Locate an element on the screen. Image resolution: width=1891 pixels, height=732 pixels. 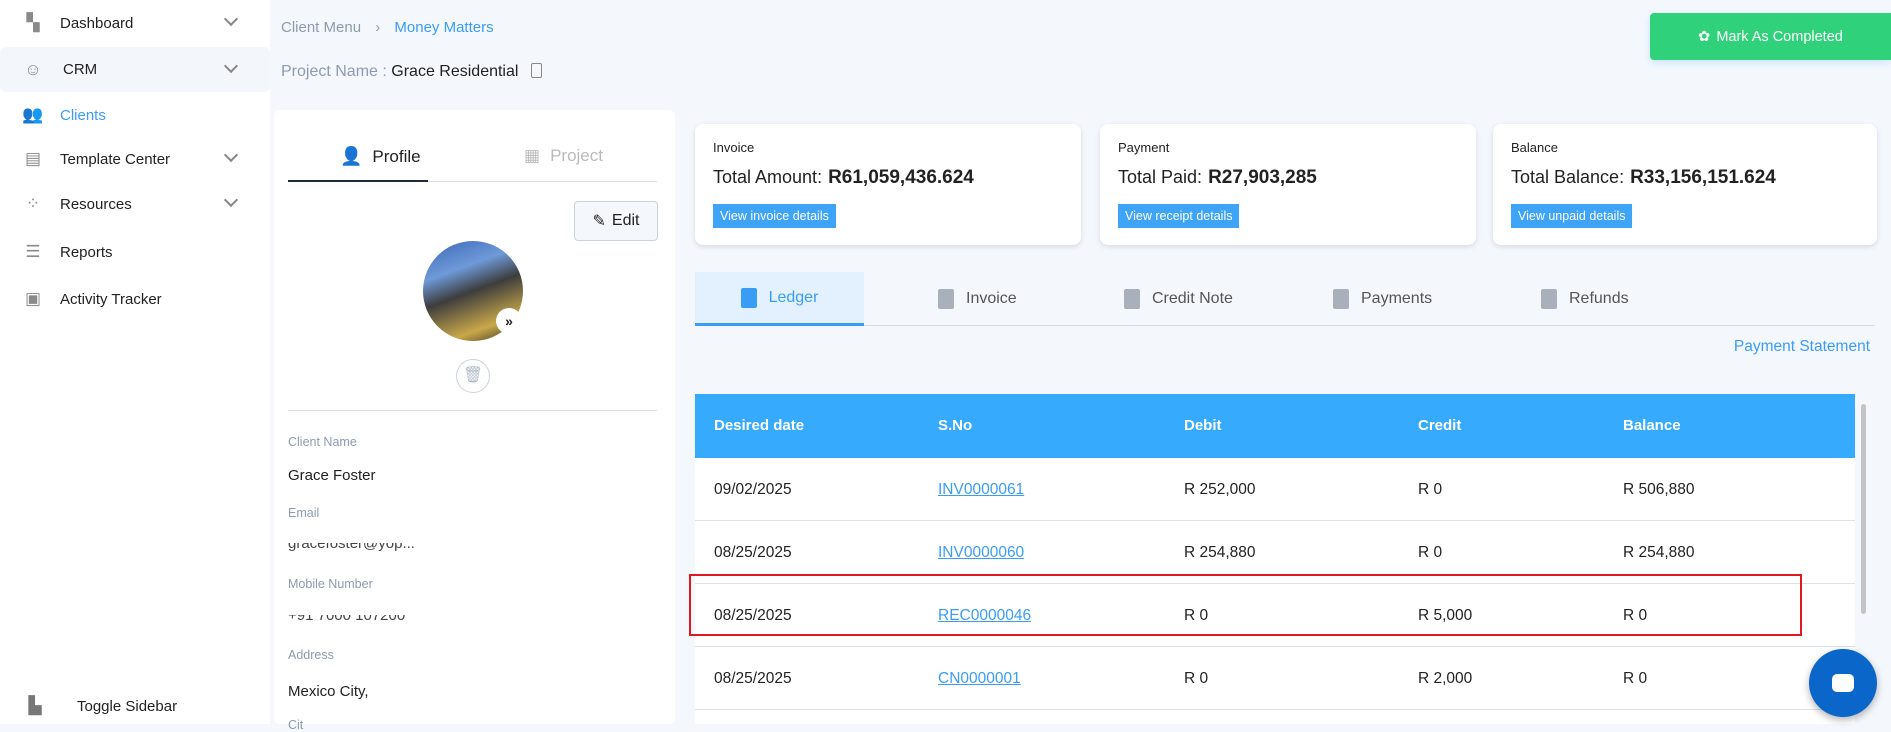
sno-link: CN0000001 is located at coordinates (979, 678).